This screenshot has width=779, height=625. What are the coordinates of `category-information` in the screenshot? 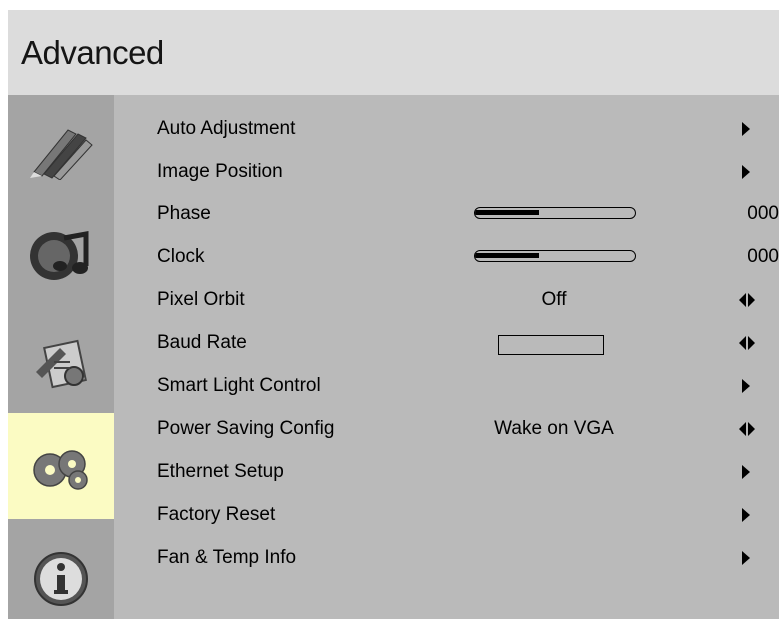 It's located at (61, 572).